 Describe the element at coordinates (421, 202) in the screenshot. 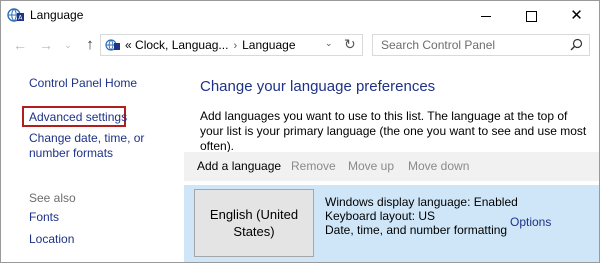

I see `display-language-status: Windows display language: Enabled` at that location.